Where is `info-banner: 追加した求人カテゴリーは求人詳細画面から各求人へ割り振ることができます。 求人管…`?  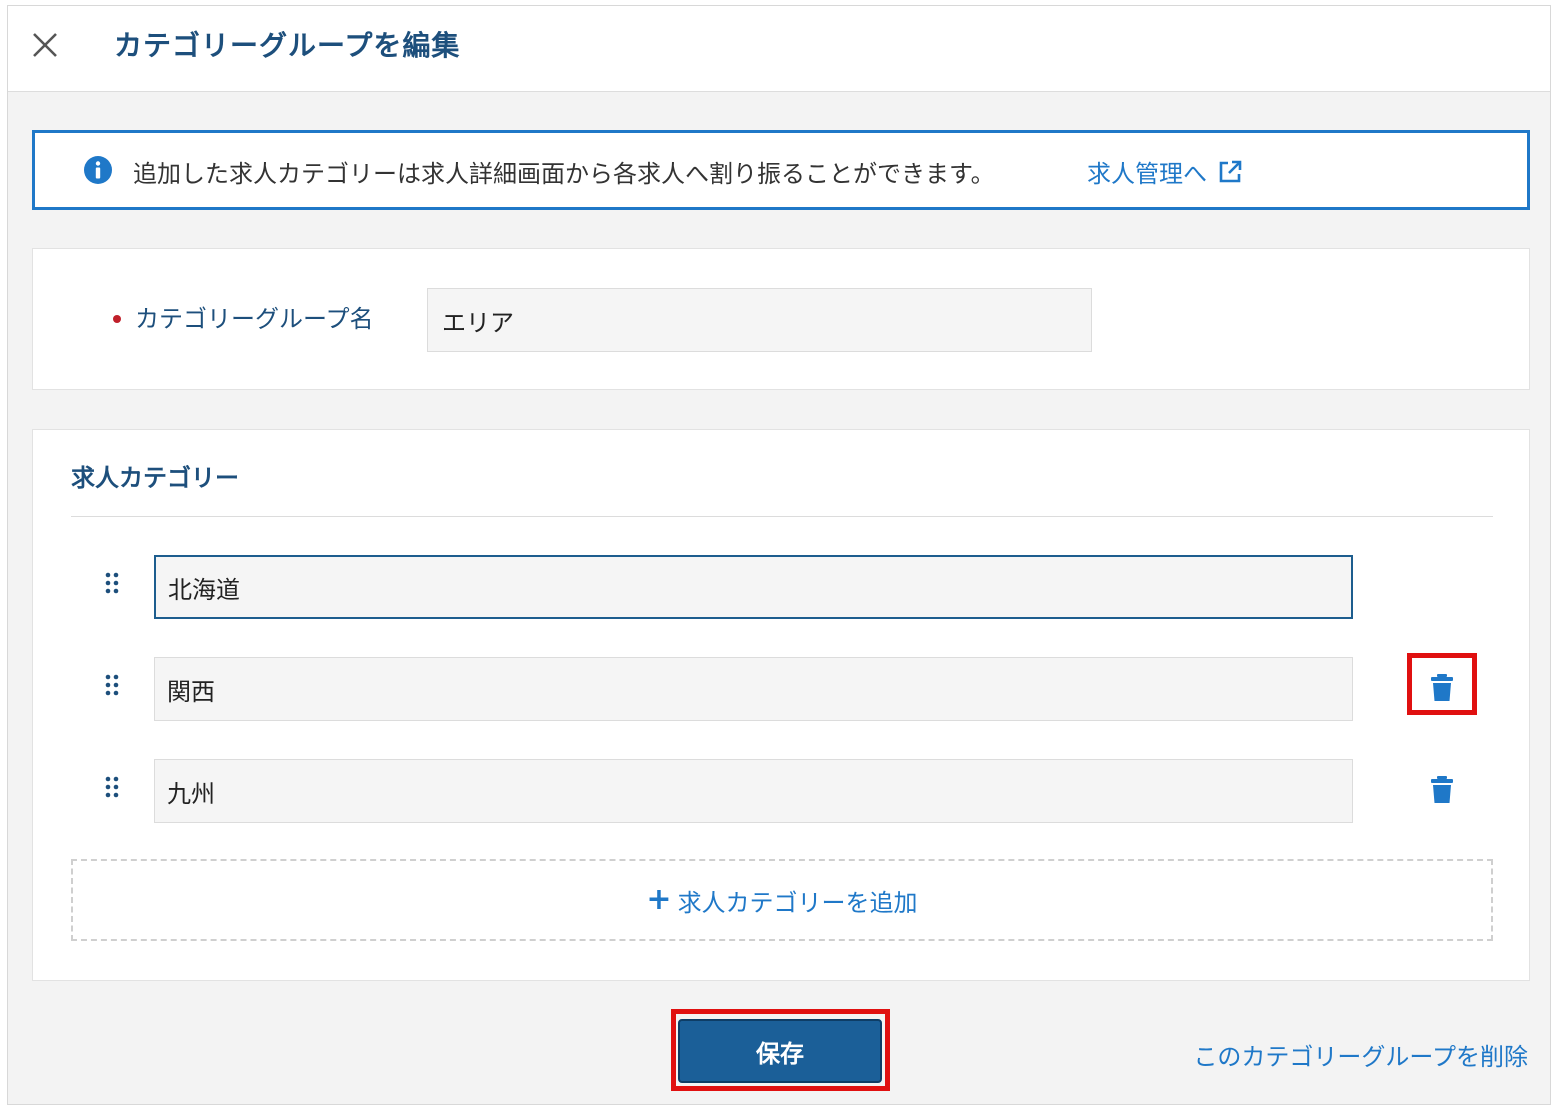
info-banner: 追加した求人カテゴリーは求人詳細画面から各求人へ割り振ることができます。 求人管… is located at coordinates (781, 170).